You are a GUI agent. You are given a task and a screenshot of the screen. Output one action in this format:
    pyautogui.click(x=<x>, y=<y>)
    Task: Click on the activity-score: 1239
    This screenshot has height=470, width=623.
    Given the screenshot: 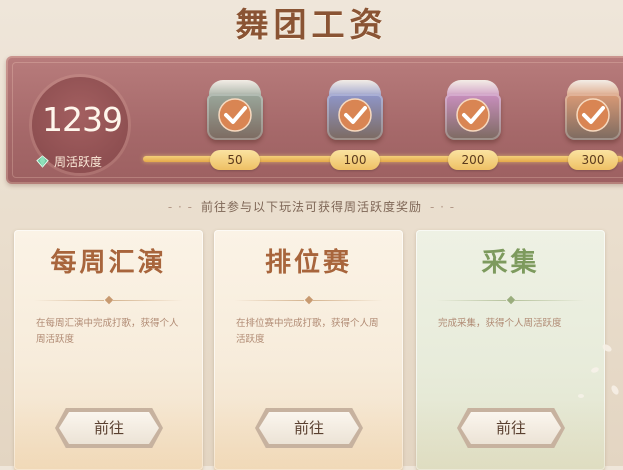 What is the action you would take?
    pyautogui.click(x=82, y=119)
    